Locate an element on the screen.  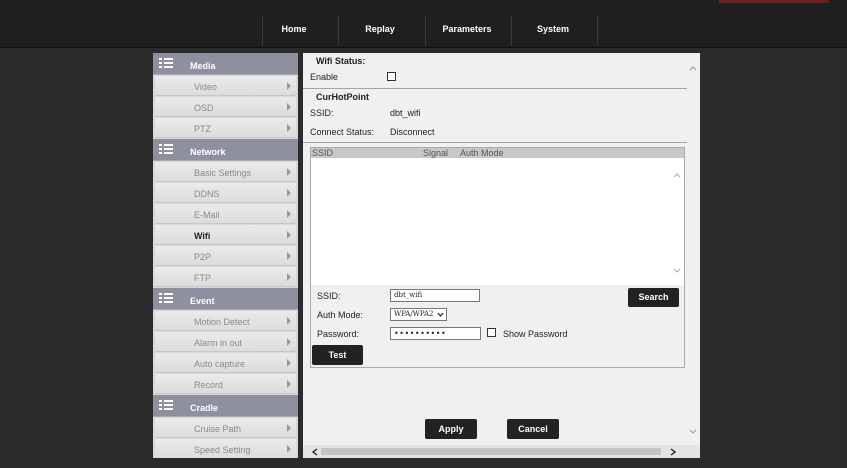
sidebar-item-label: Wifi is located at coordinates (202, 236).